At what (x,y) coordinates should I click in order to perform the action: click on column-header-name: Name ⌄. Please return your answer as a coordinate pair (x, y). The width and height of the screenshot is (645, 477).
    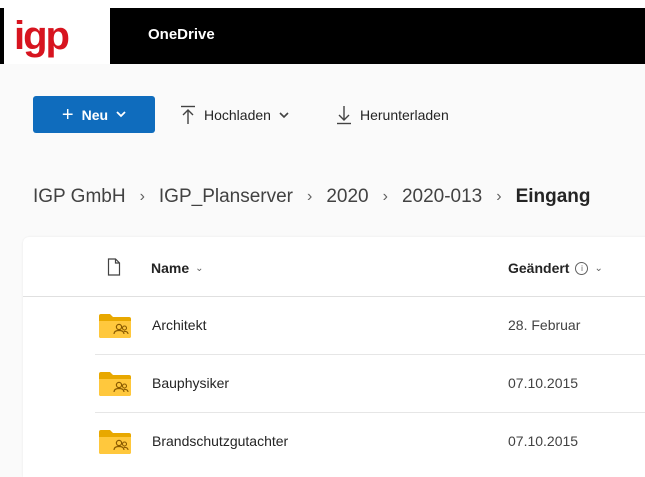
    Looking at the image, I should click on (177, 268).